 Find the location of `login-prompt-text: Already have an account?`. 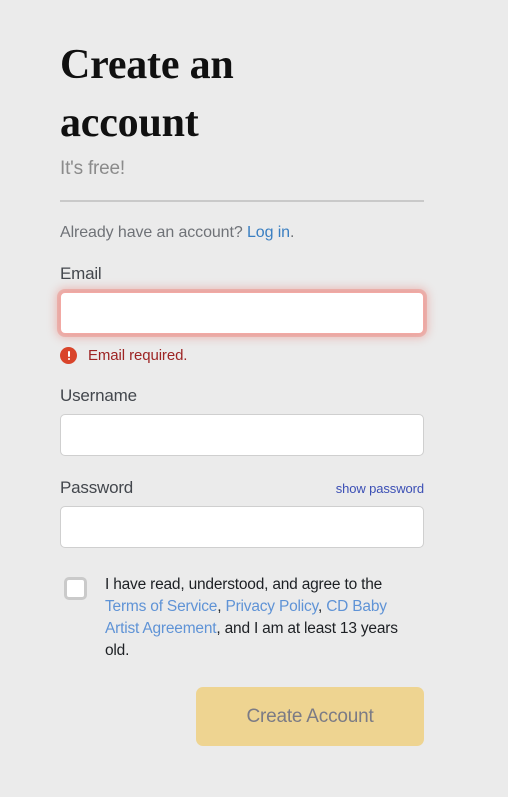

login-prompt-text: Already have an account? is located at coordinates (153, 232).